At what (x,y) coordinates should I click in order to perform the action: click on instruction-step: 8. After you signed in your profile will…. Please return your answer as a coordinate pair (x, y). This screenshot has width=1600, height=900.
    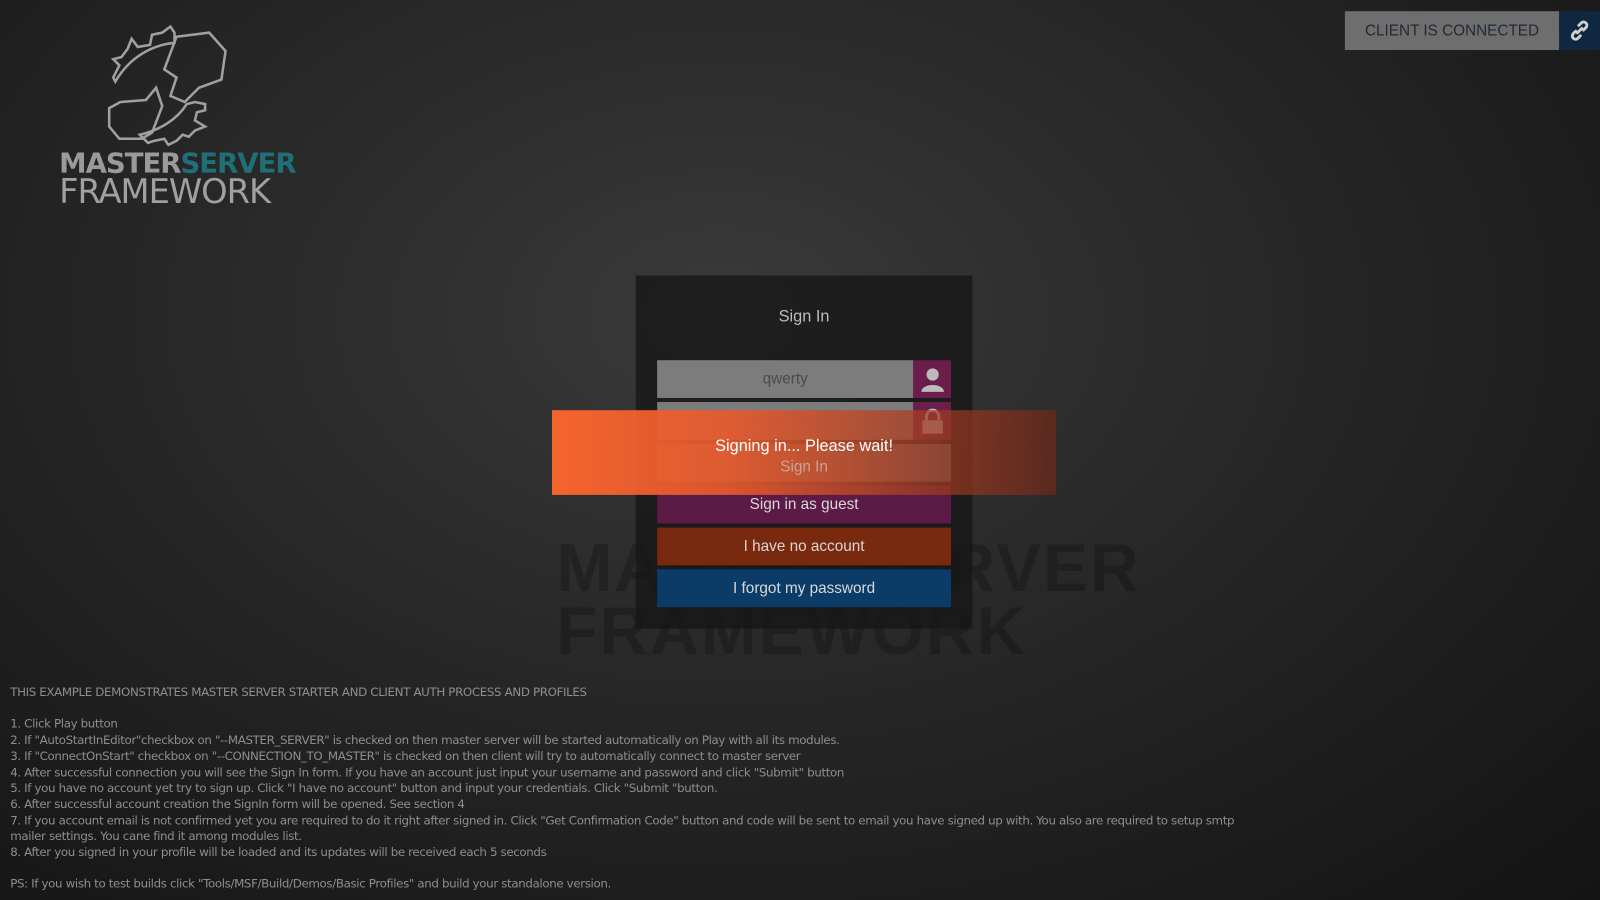
    Looking at the image, I should click on (278, 852).